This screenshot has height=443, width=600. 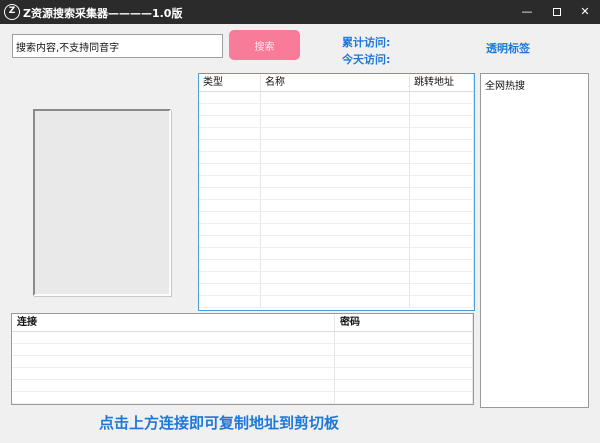 I want to click on close-icon: ✕, so click(x=585, y=11).